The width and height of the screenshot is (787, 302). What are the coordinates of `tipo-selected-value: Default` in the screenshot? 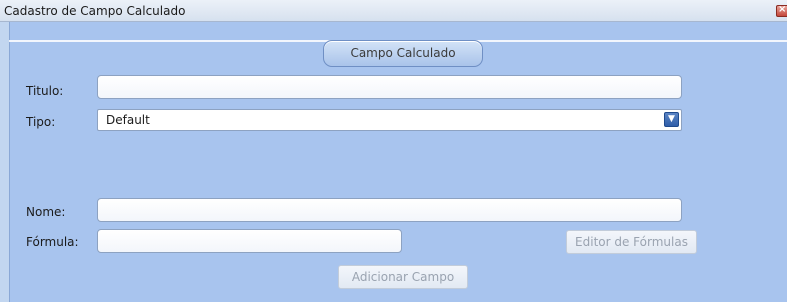 It's located at (128, 120).